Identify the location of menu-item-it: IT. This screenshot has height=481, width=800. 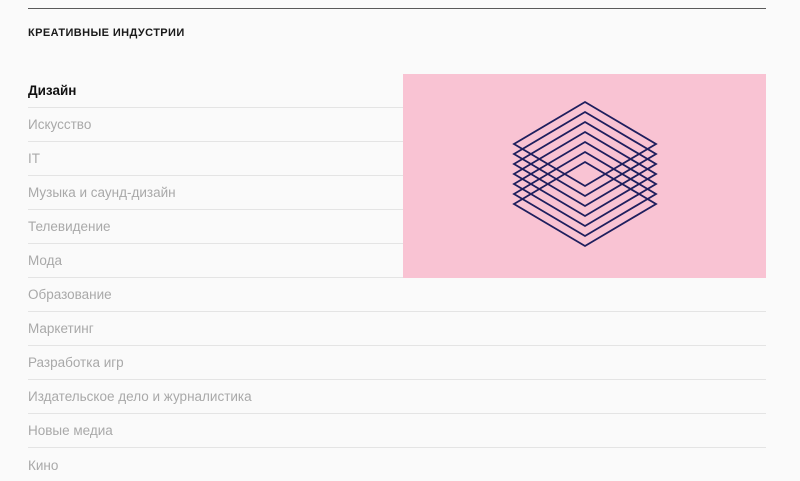
(215, 159).